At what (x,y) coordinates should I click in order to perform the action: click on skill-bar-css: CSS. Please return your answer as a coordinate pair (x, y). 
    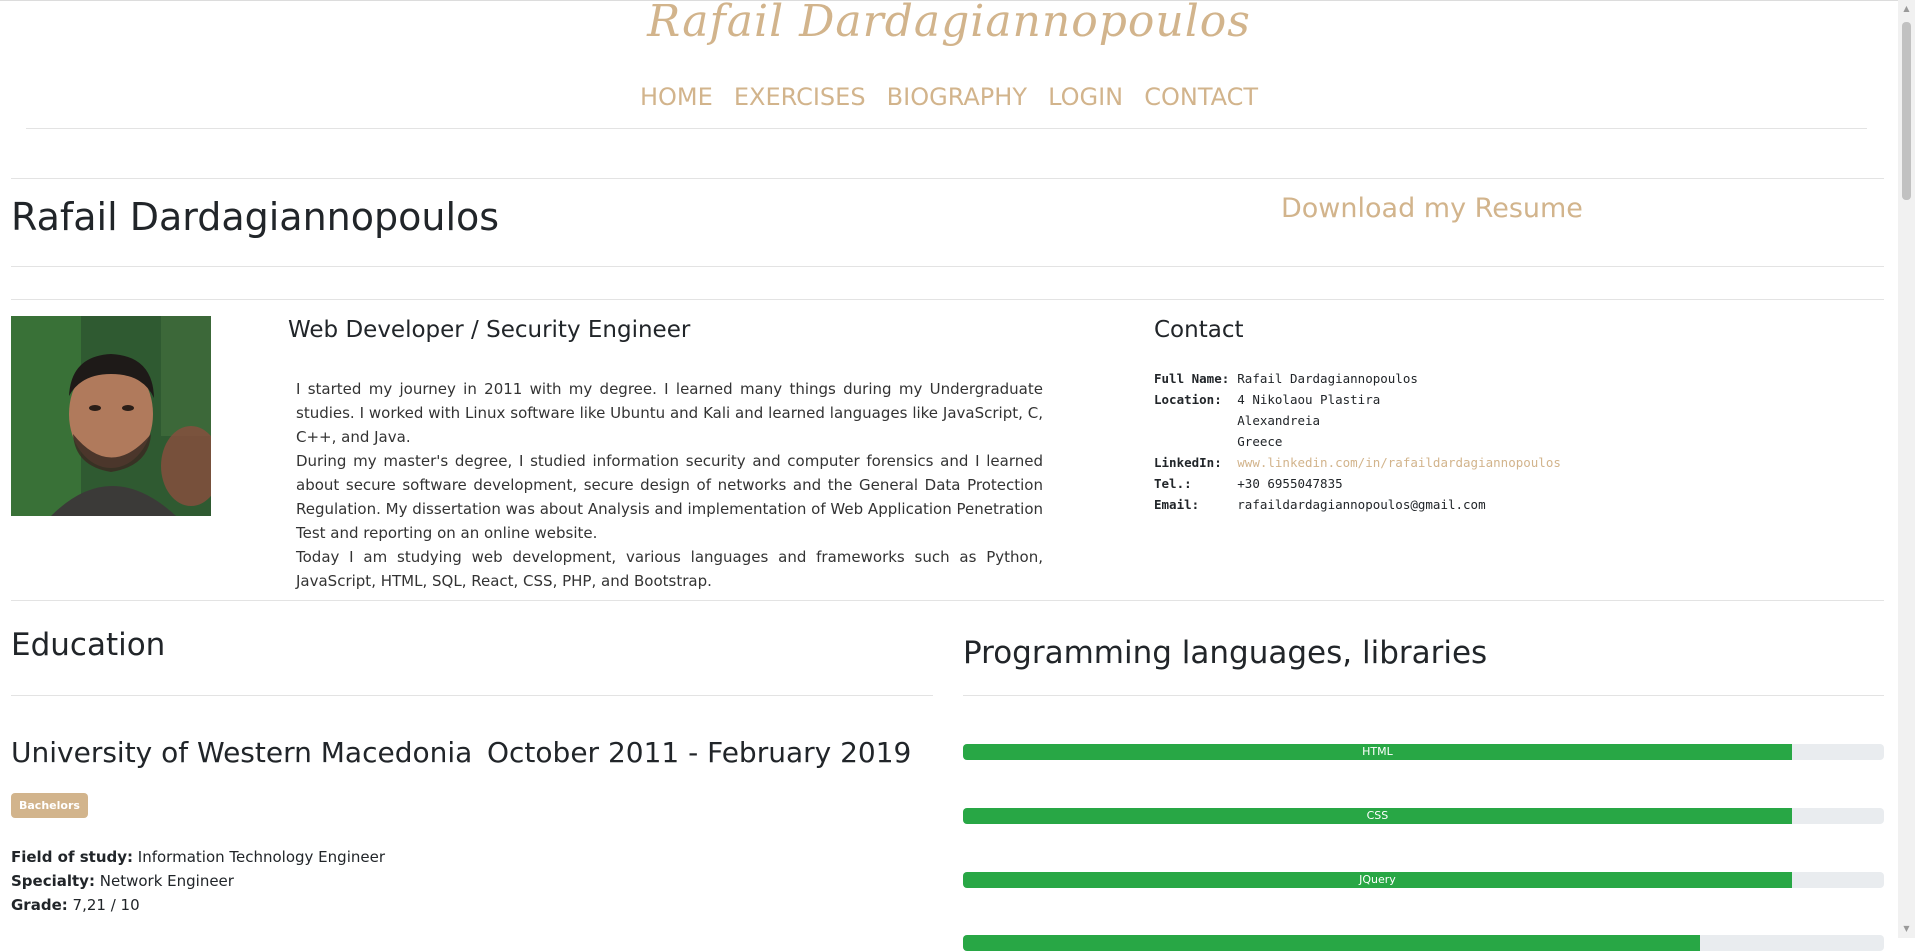
    Looking at the image, I should click on (1423, 816).